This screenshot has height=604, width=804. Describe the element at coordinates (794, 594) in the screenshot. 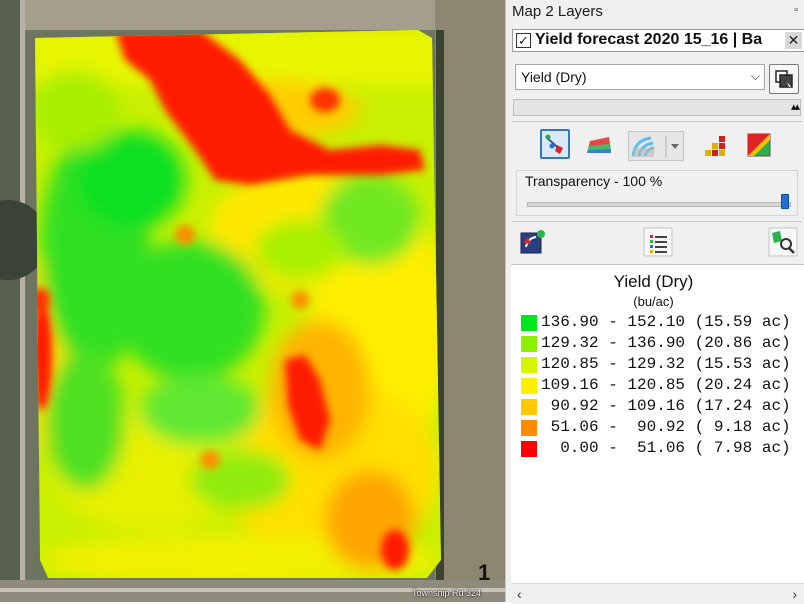

I see `scroll-right-icon: ›` at that location.